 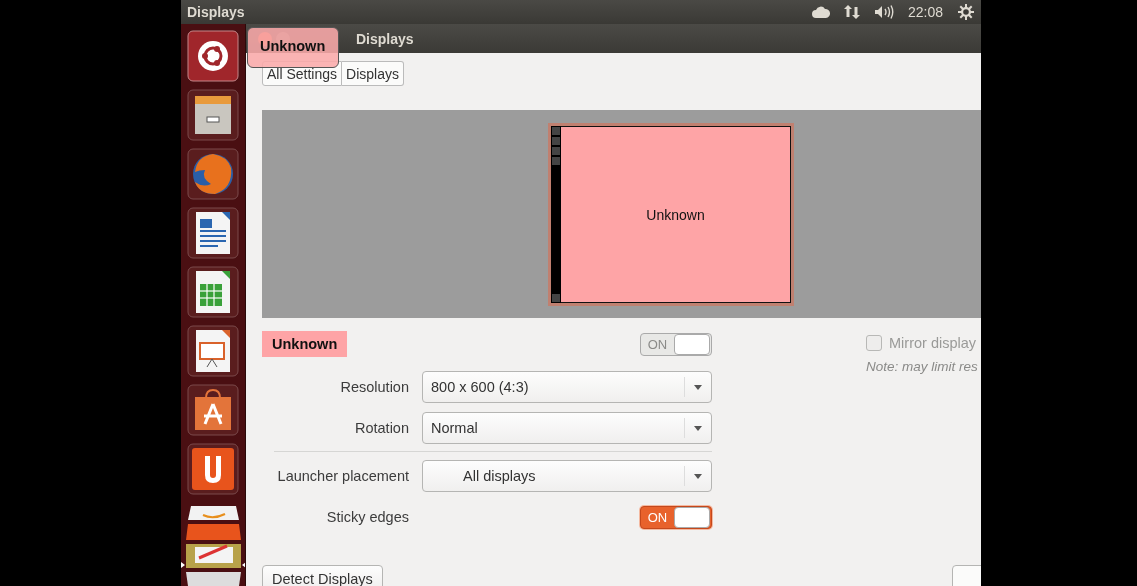 I want to click on breadcrumb-button: Displays, so click(x=373, y=73).